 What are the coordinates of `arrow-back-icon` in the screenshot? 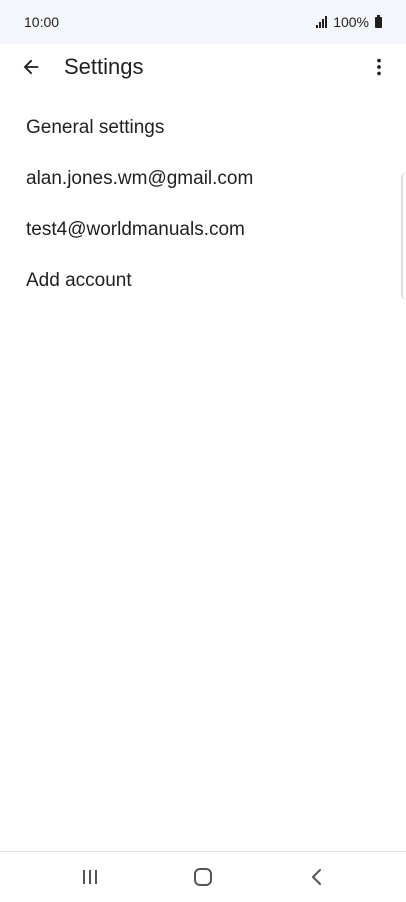 It's located at (31, 67).